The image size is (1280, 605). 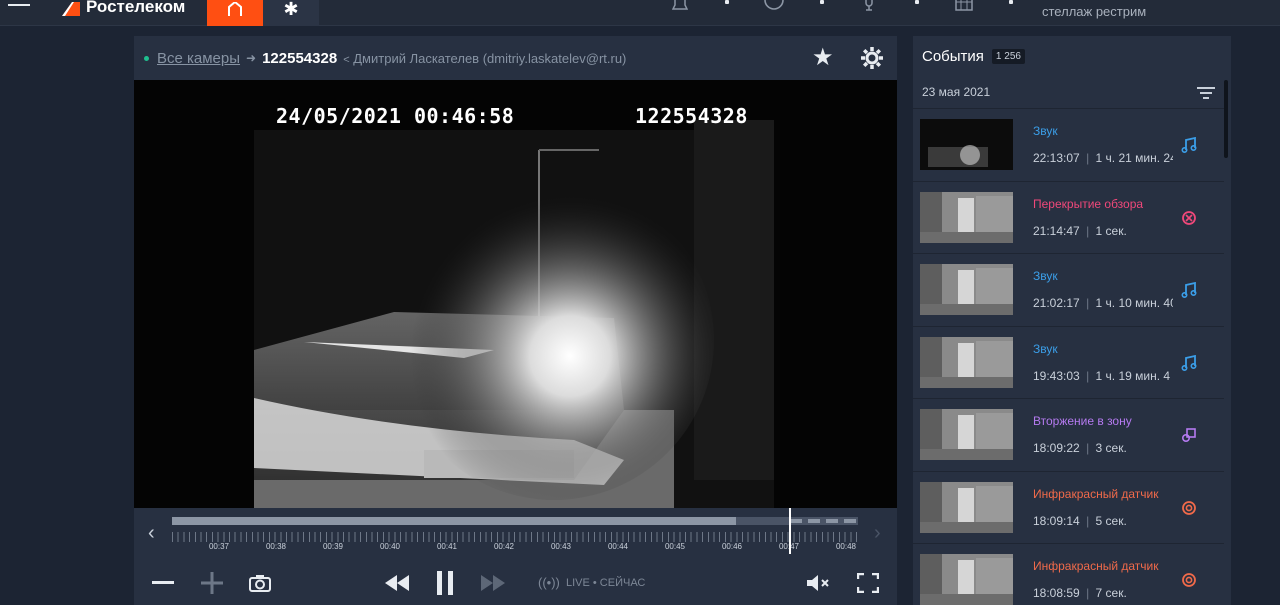 What do you see at coordinates (1111, 520) in the screenshot?
I see `event-duration: 5 сек.` at bounding box center [1111, 520].